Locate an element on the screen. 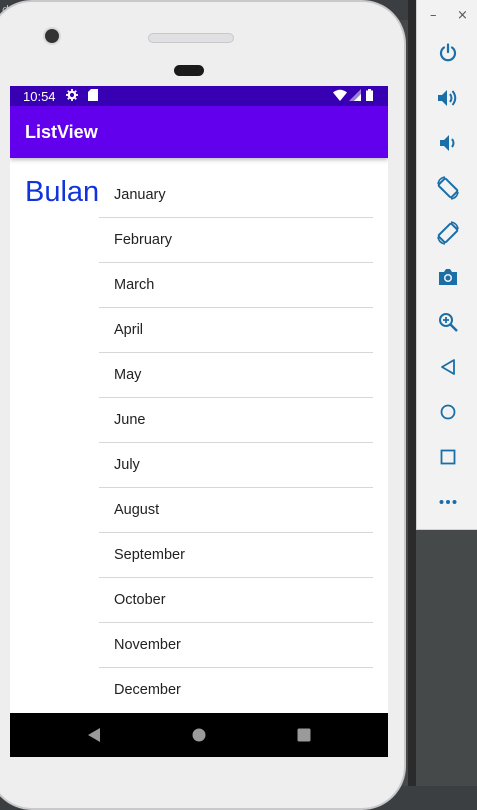 This screenshot has height=810, width=477. list-item-label: October is located at coordinates (140, 600).